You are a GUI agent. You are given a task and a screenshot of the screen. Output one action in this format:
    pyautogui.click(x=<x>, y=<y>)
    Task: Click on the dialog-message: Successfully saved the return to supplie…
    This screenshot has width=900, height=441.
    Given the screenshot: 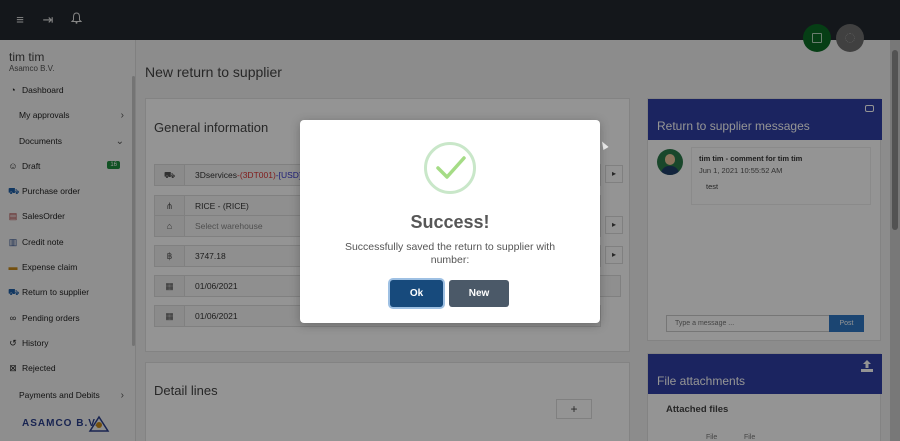 What is the action you would take?
    pyautogui.click(x=450, y=253)
    